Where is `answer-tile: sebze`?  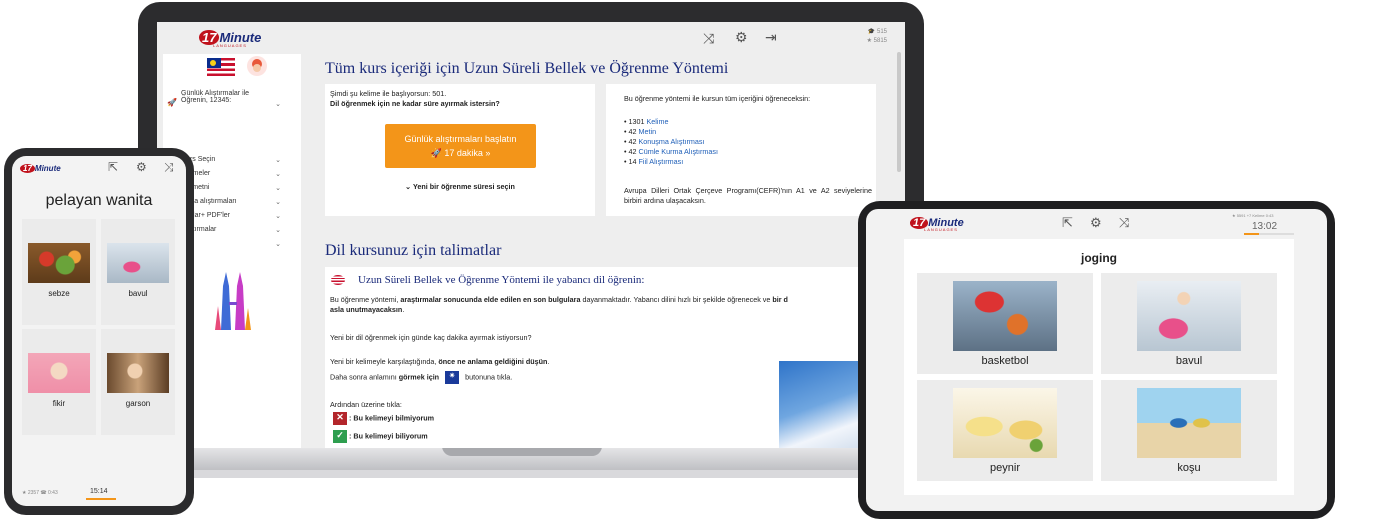
answer-tile: sebze is located at coordinates (59, 272).